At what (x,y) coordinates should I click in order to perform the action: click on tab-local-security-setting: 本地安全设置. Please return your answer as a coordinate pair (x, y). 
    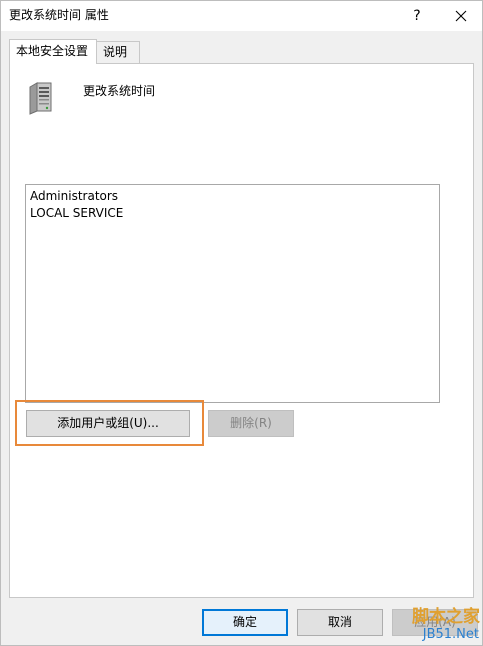
    Looking at the image, I should click on (53, 51).